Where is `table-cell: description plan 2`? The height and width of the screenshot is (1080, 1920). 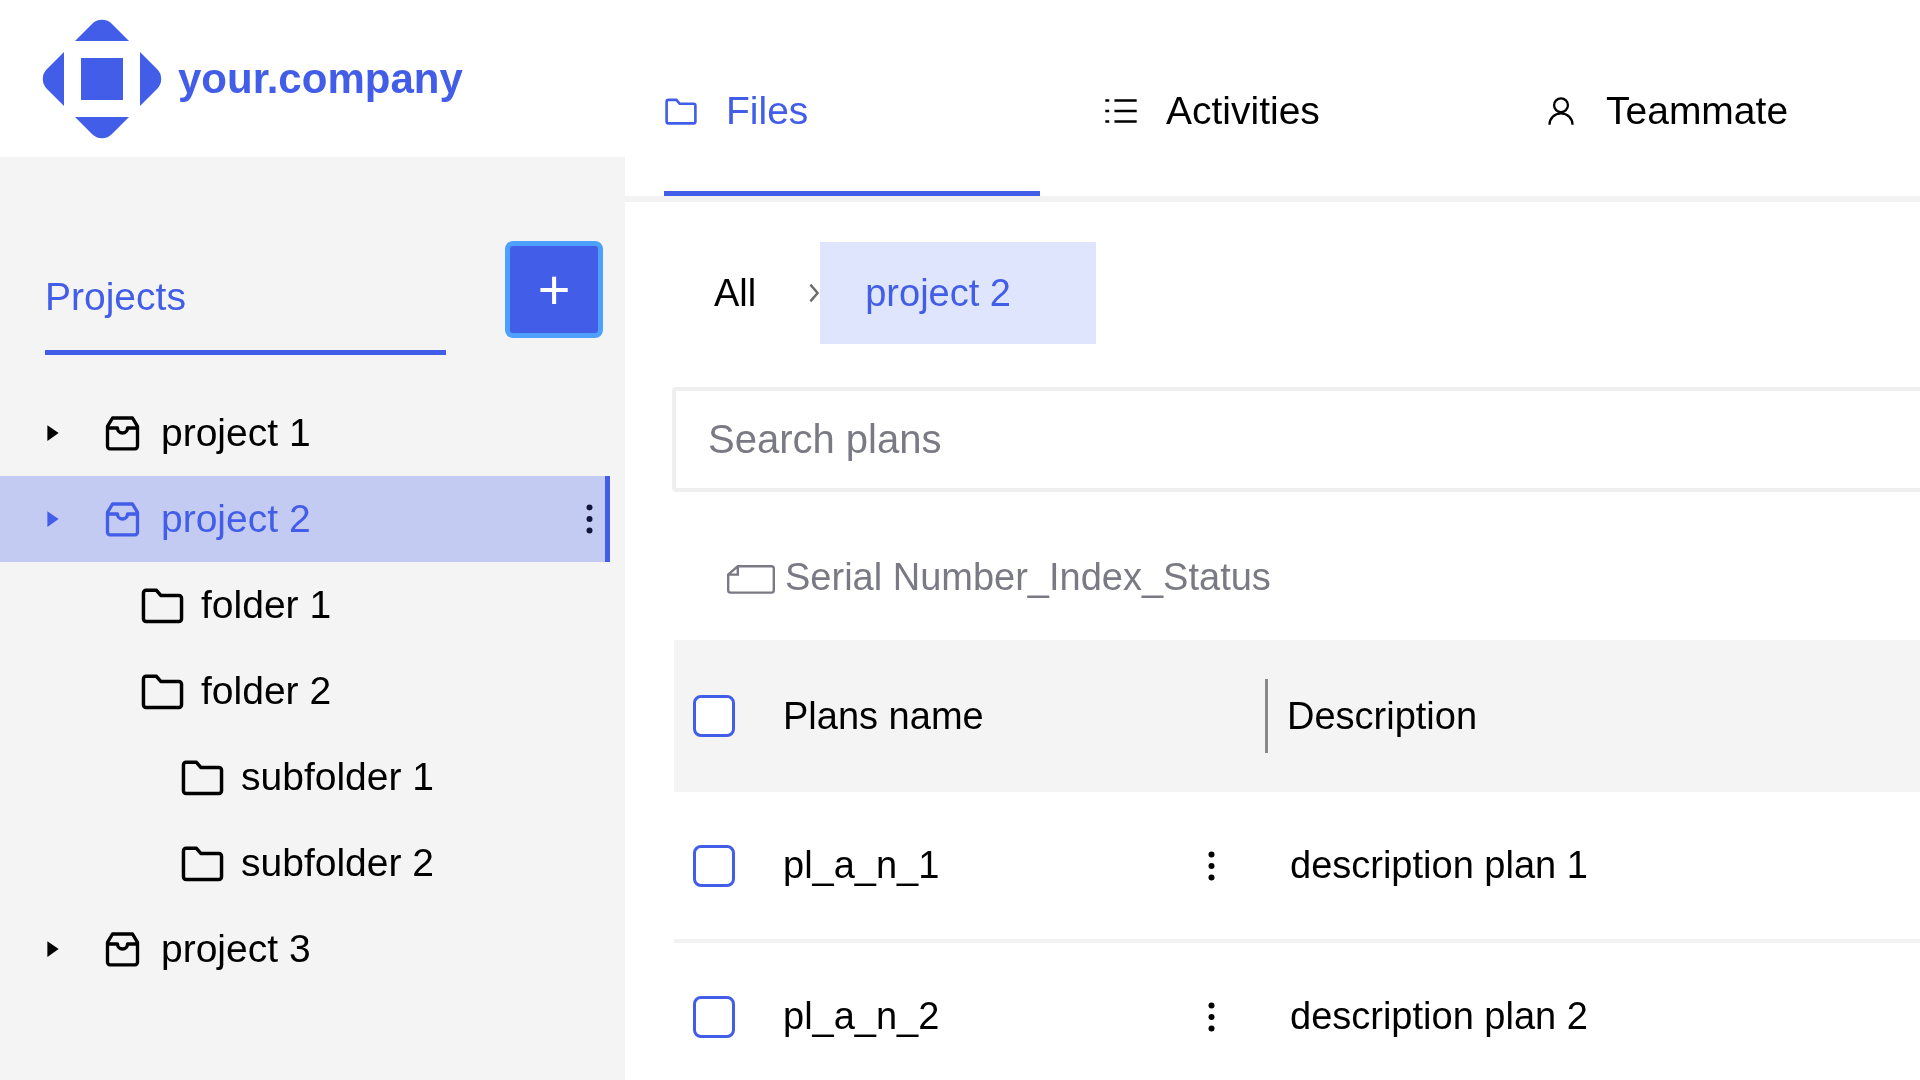 table-cell: description plan 2 is located at coordinates (1439, 1016).